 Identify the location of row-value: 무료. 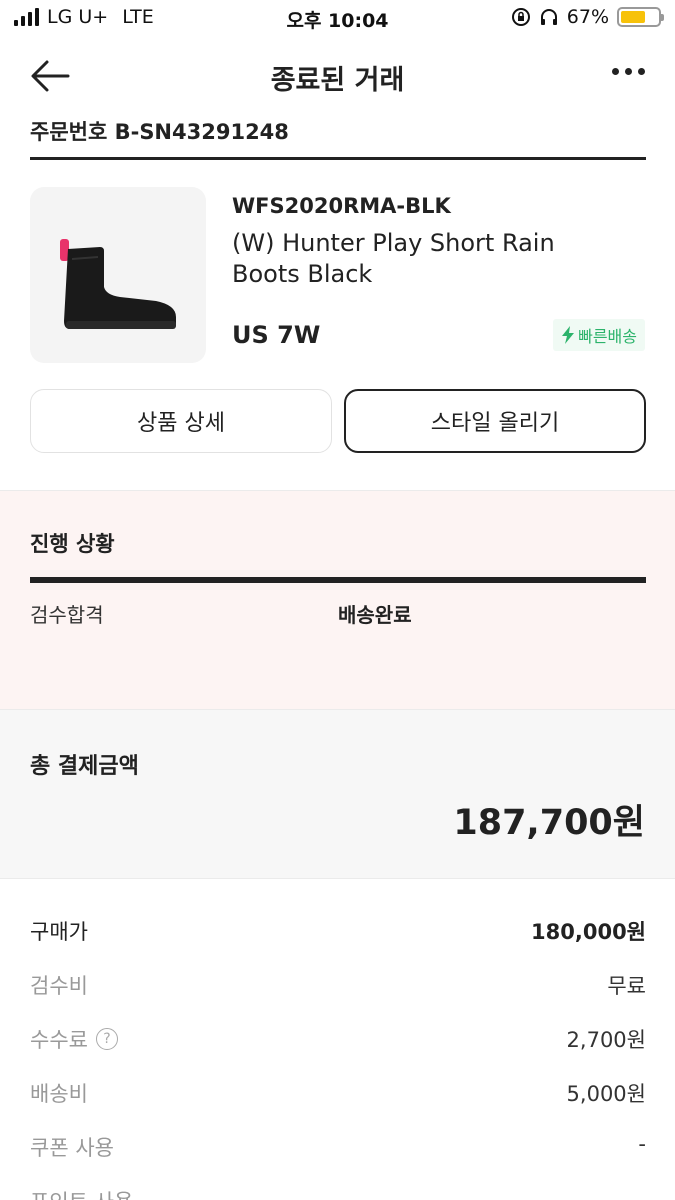
(626, 986).